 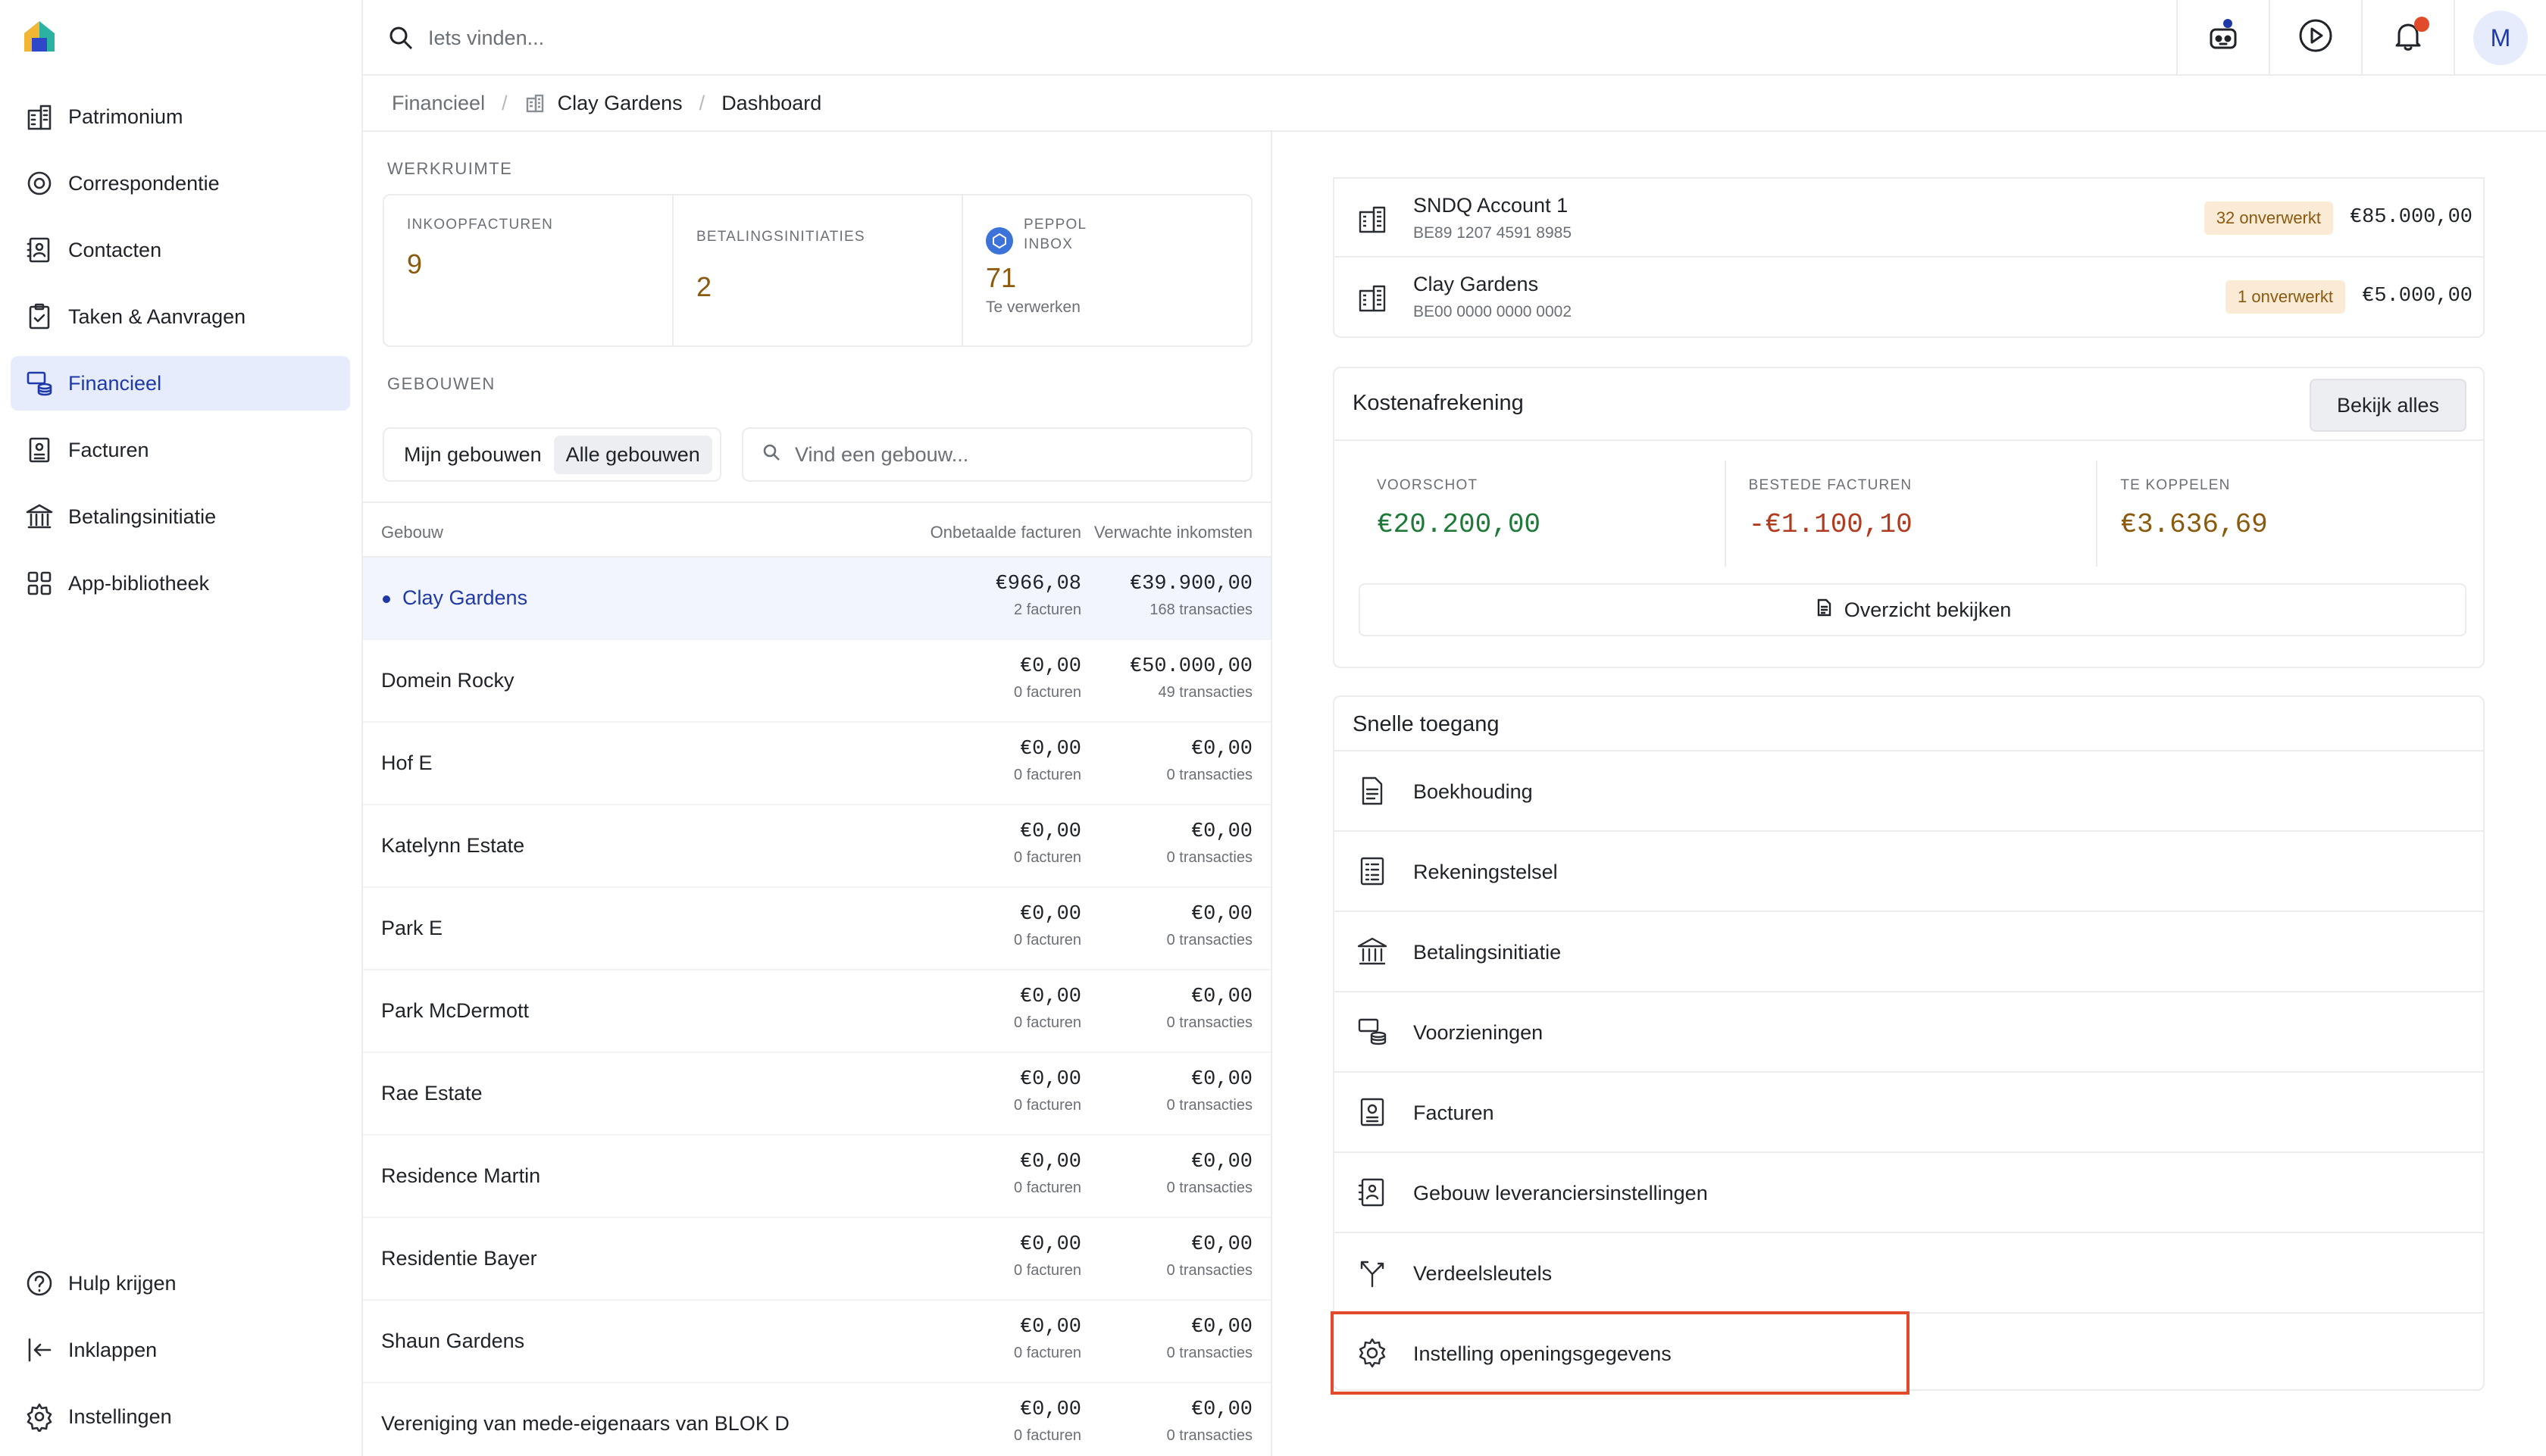 What do you see at coordinates (1830, 524) in the screenshot?
I see `stat-value: -€1.100,10` at bounding box center [1830, 524].